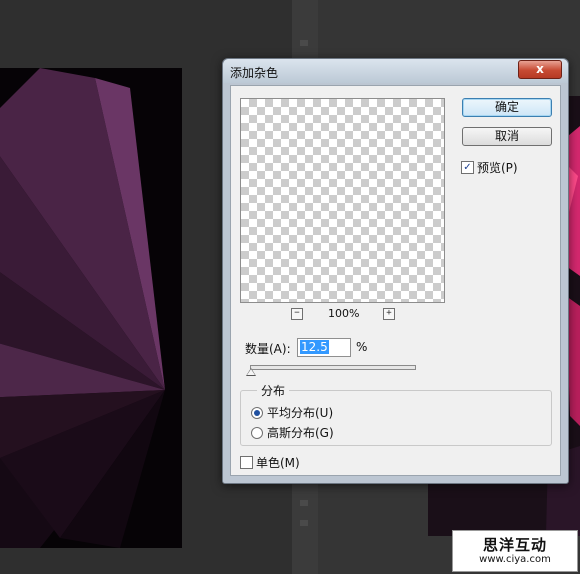 This screenshot has height=574, width=580. I want to click on zoom-out-button: −, so click(297, 314).